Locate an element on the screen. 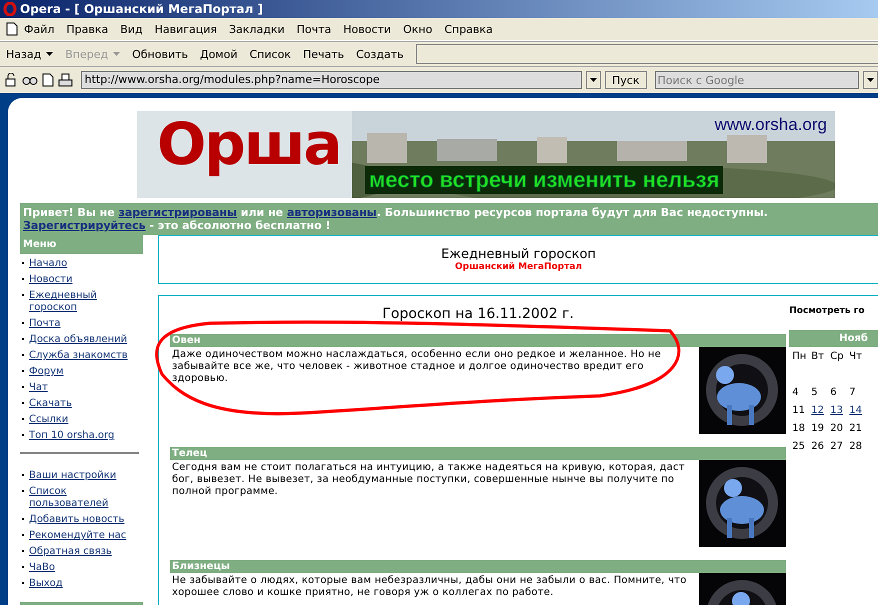  notice-text: Привет! Вы не зарегистрированы или не авторизованы. Большинство ресурсов портала будут для Вас недоступны. is located at coordinates (396, 212).